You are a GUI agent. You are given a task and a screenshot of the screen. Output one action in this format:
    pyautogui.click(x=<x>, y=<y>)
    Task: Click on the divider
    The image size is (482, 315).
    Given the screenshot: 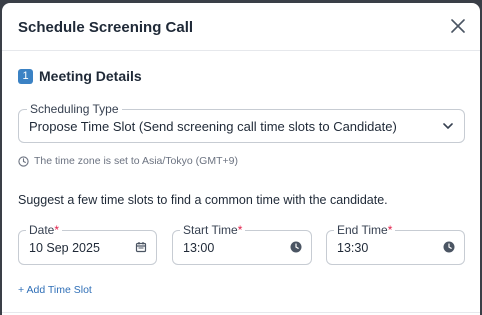 What is the action you would take?
    pyautogui.click(x=241, y=312)
    